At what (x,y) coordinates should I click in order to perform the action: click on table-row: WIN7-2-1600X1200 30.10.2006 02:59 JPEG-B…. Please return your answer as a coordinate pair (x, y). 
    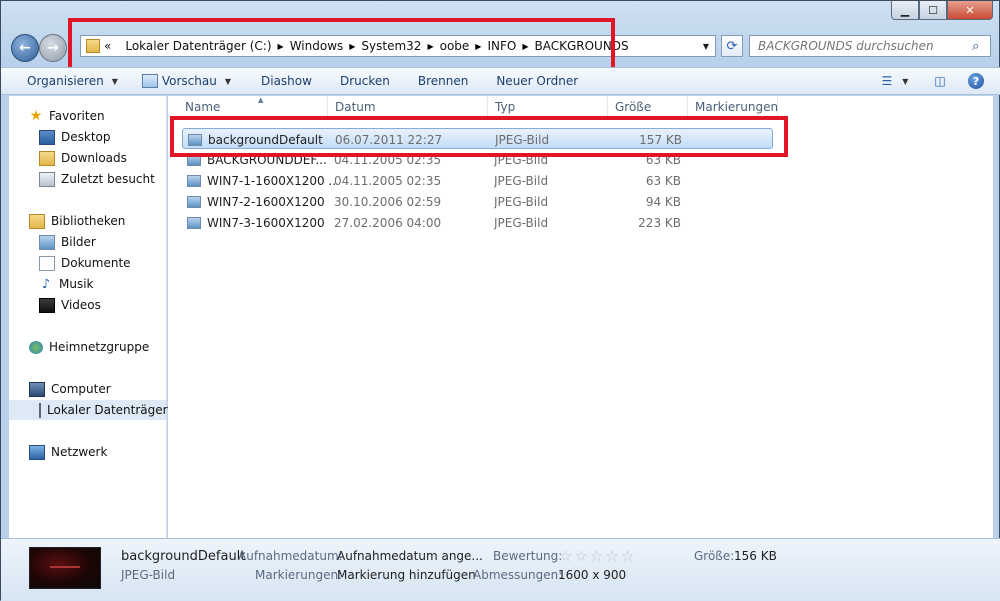
    Looking at the image, I should click on (477, 201).